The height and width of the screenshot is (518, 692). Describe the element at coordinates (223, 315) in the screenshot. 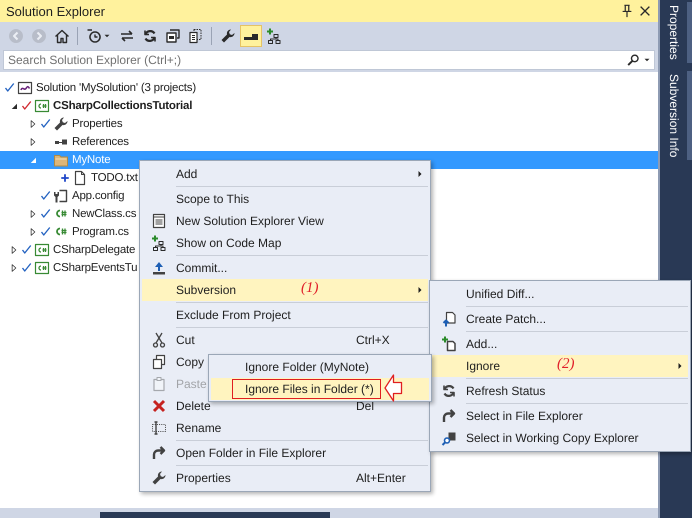

I see `menu-item: Exclude From Project` at that location.